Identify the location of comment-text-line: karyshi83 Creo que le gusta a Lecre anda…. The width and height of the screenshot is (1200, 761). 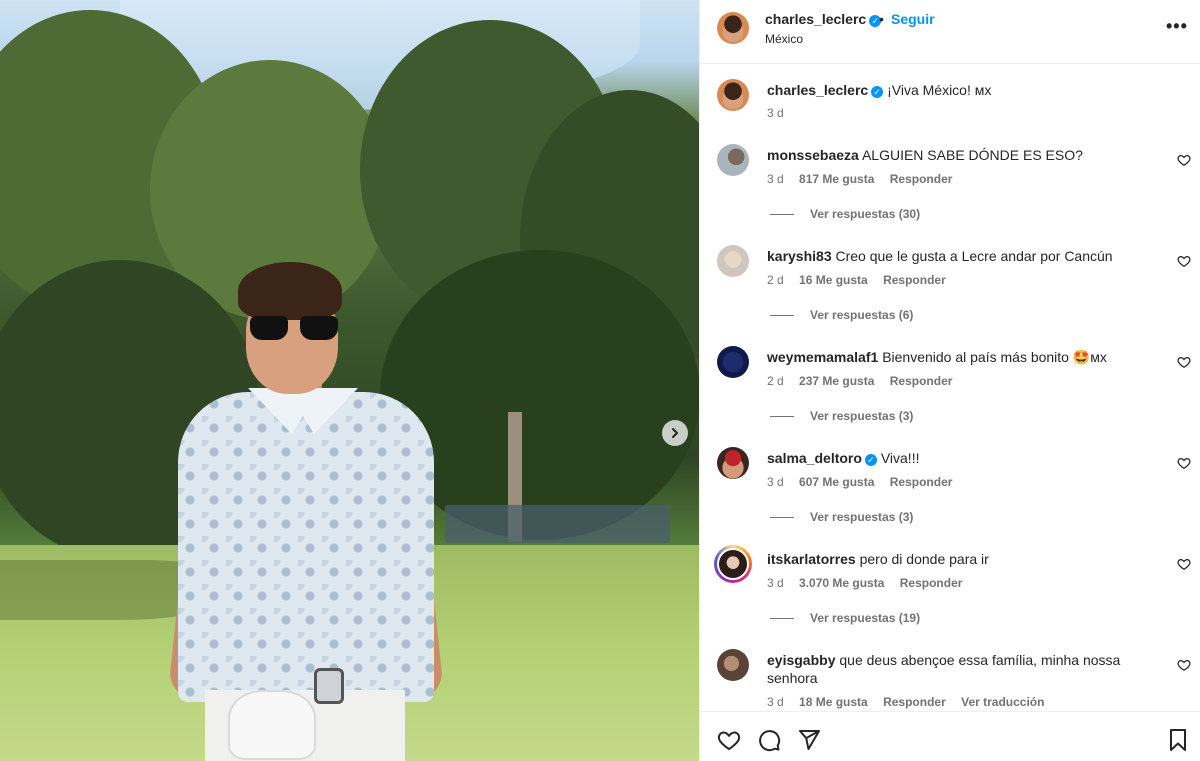
(967, 256).